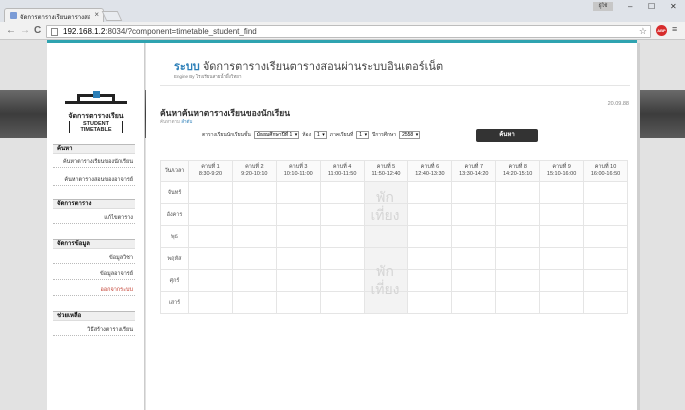 Image resolution: width=685 pixels, height=410 pixels. I want to click on reload-icon: C, so click(37, 30).